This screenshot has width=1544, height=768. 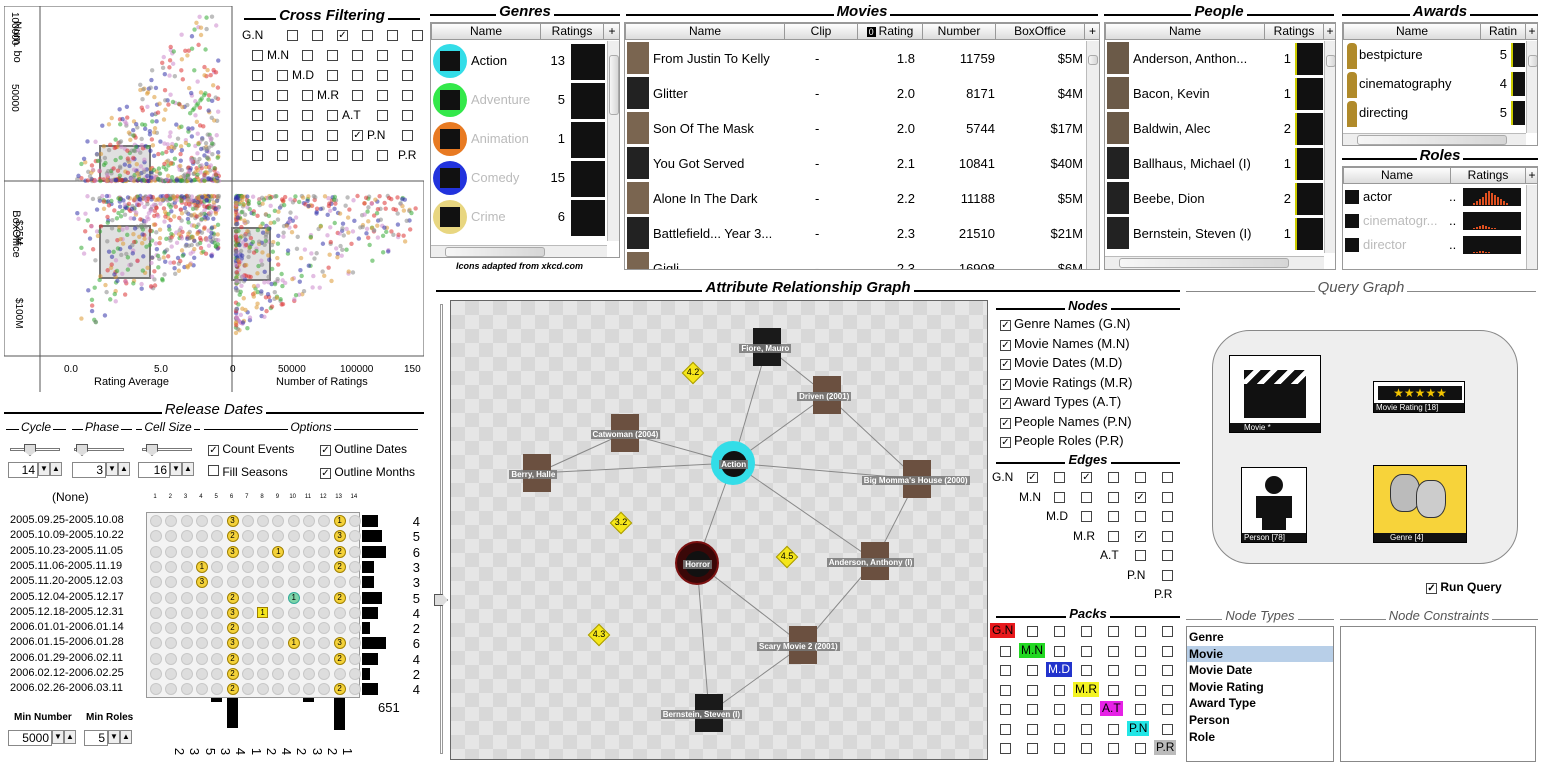 I want to click on genres-hscrollbar, so click(x=519, y=251).